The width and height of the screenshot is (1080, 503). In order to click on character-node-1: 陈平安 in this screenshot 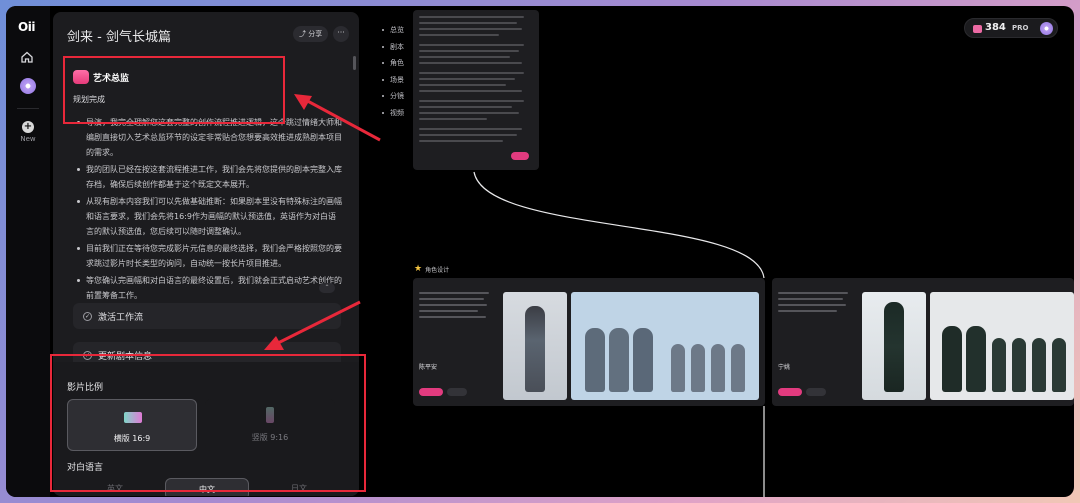, I will do `click(589, 342)`.